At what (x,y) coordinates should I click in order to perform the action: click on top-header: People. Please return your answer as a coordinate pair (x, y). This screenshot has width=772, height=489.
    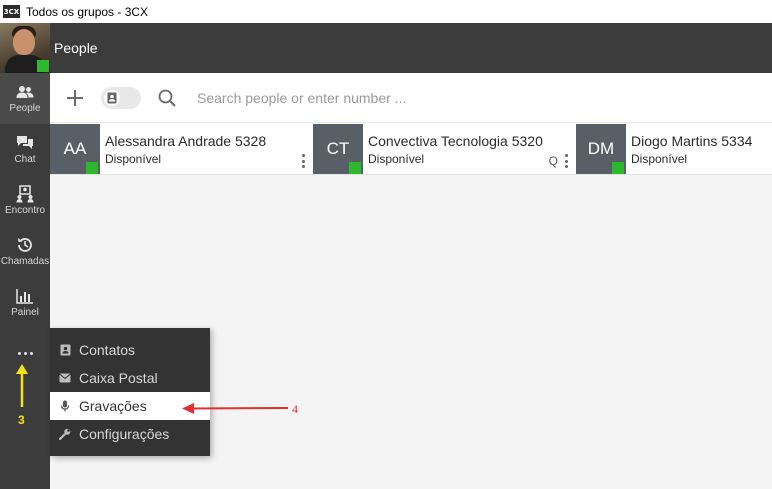
    Looking at the image, I should click on (411, 48).